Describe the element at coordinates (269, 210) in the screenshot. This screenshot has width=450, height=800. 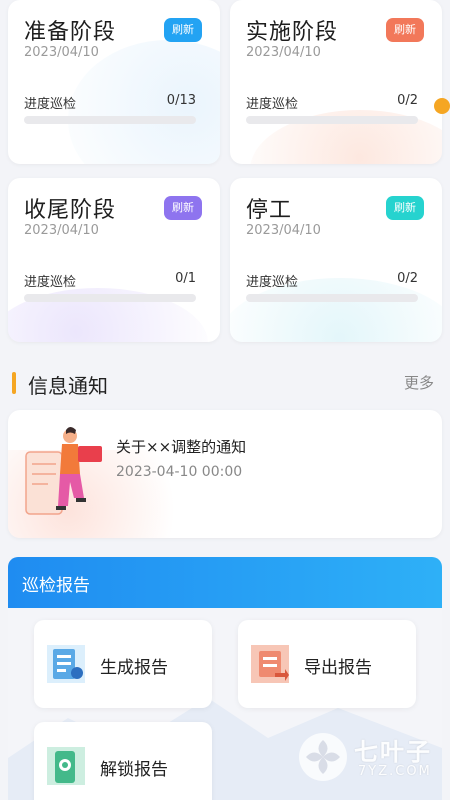
I see `stage-title: 停工` at that location.